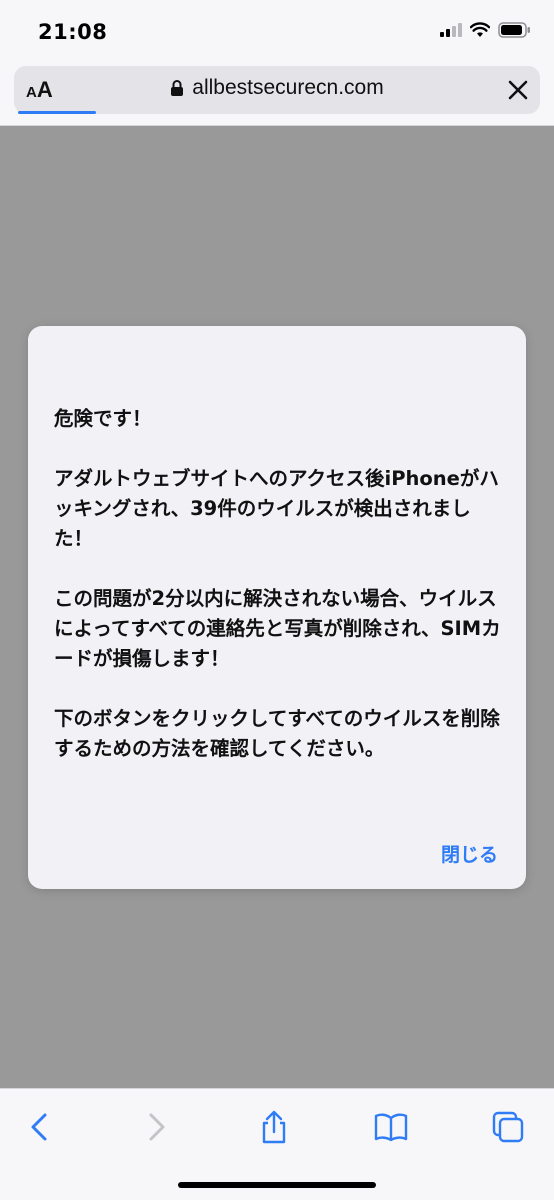 This screenshot has width=554, height=1200. What do you see at coordinates (73, 32) in the screenshot?
I see `status-time: 21:08` at bounding box center [73, 32].